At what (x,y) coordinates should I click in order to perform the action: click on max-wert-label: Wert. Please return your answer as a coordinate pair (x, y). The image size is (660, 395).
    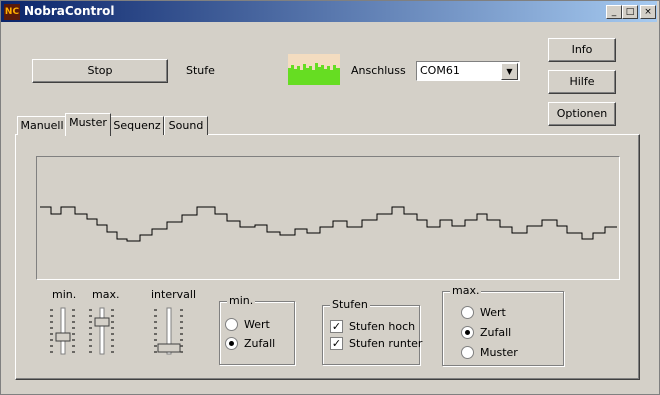
    Looking at the image, I should click on (493, 312).